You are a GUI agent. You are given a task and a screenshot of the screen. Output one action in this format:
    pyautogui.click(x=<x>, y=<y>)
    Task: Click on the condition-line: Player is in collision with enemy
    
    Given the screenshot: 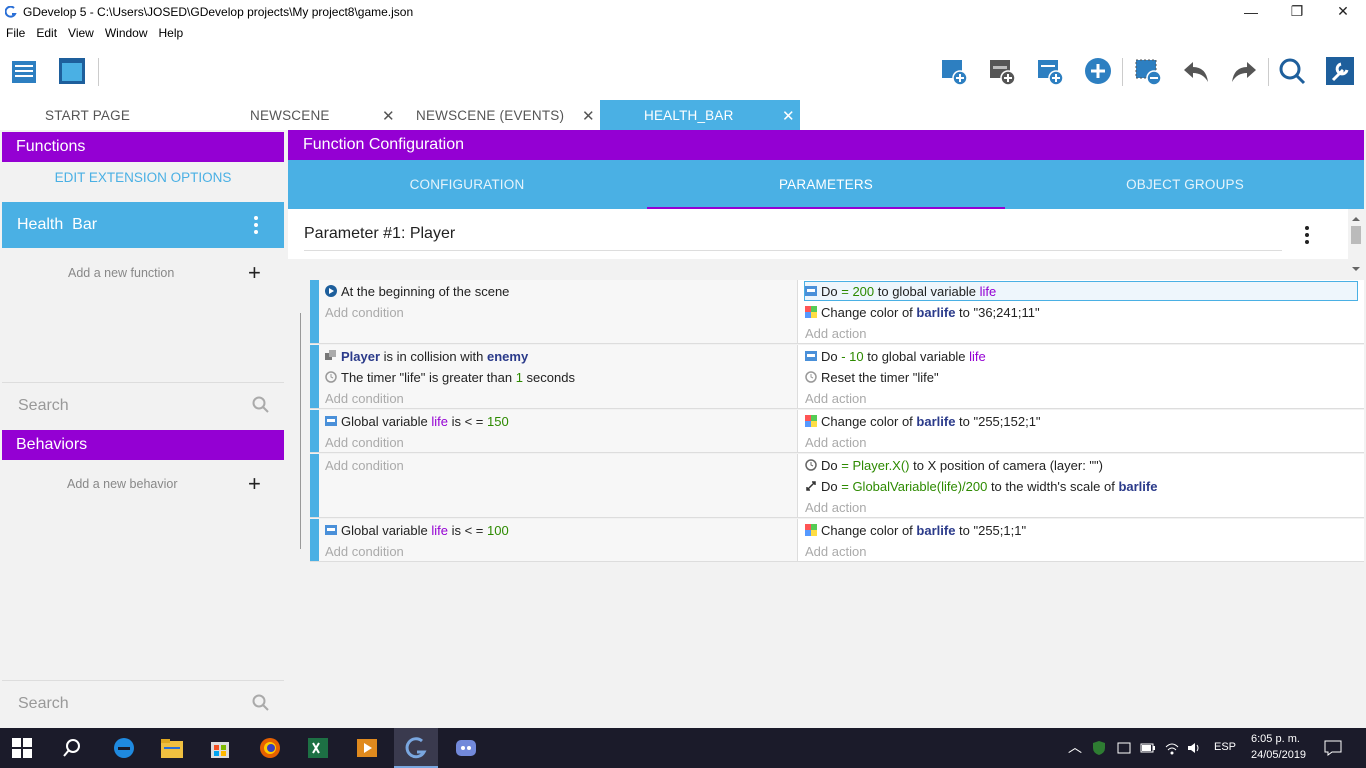 What is the action you would take?
    pyautogui.click(x=426, y=356)
    